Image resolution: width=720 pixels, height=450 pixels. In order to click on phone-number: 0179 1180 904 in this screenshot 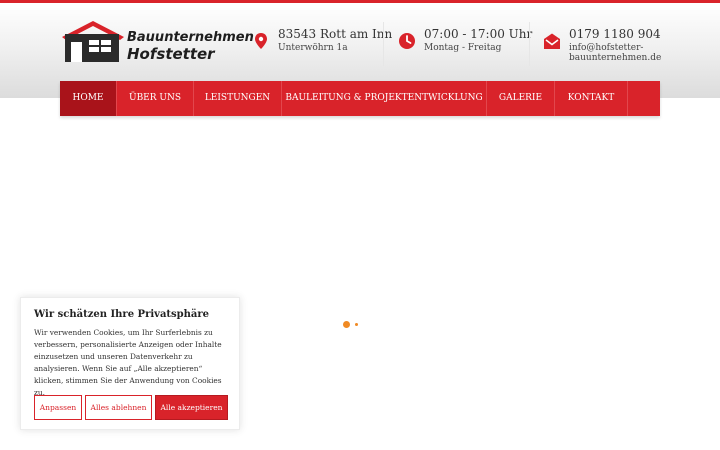, I will do `click(615, 34)`.